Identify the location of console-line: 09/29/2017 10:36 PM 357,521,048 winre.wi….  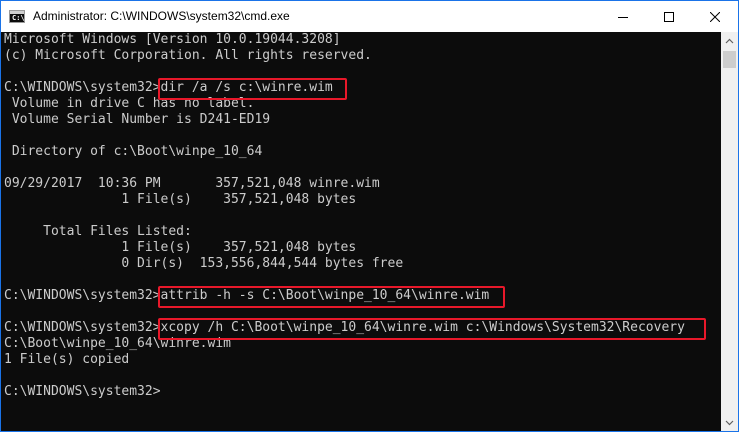
(192, 183).